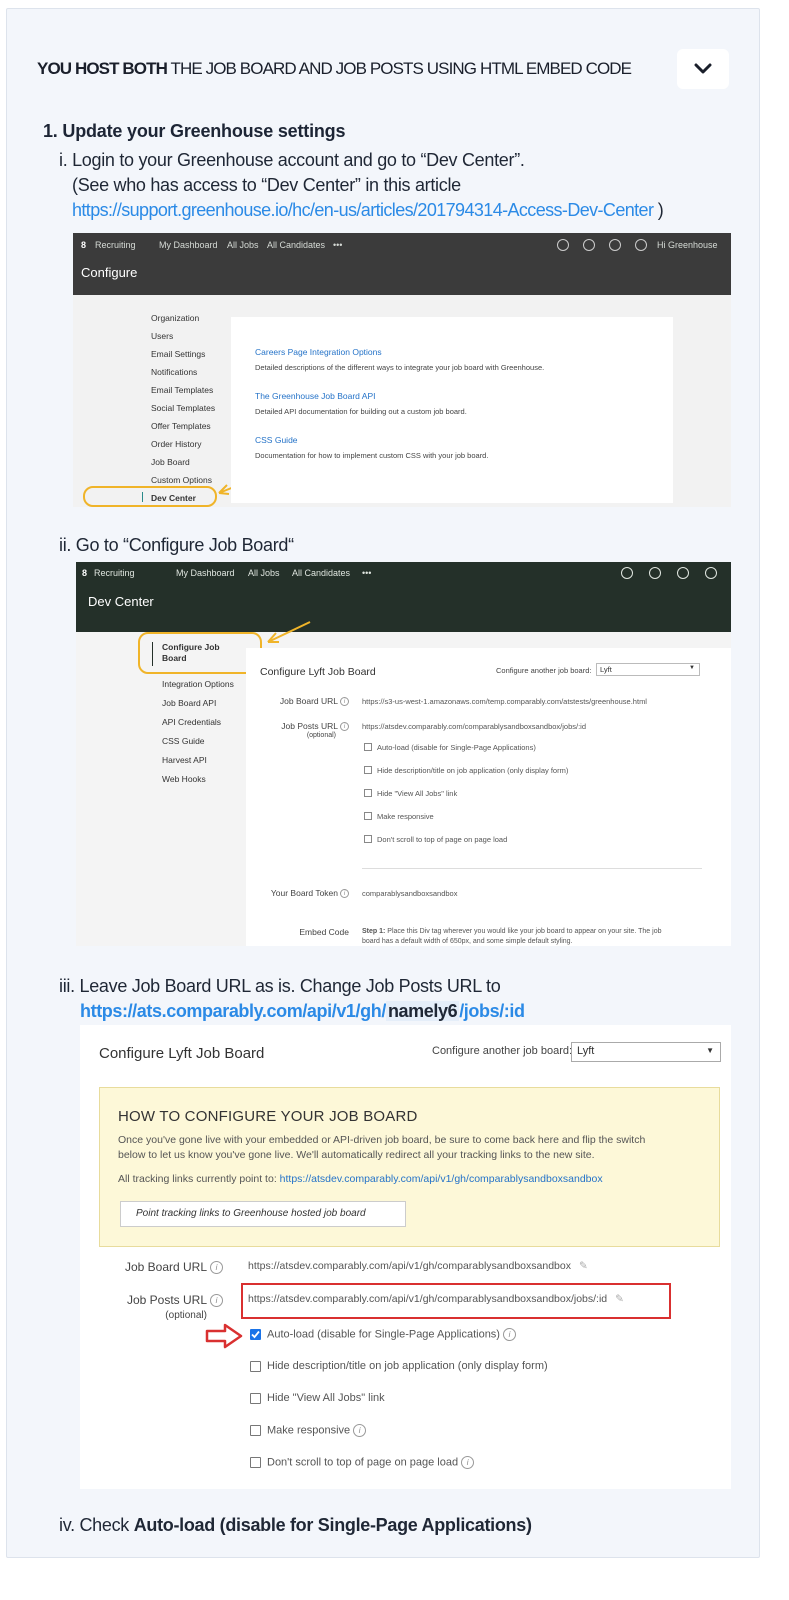 The image size is (789, 1600). What do you see at coordinates (276, 440) in the screenshot?
I see `link-css-guide: CSS Guide` at bounding box center [276, 440].